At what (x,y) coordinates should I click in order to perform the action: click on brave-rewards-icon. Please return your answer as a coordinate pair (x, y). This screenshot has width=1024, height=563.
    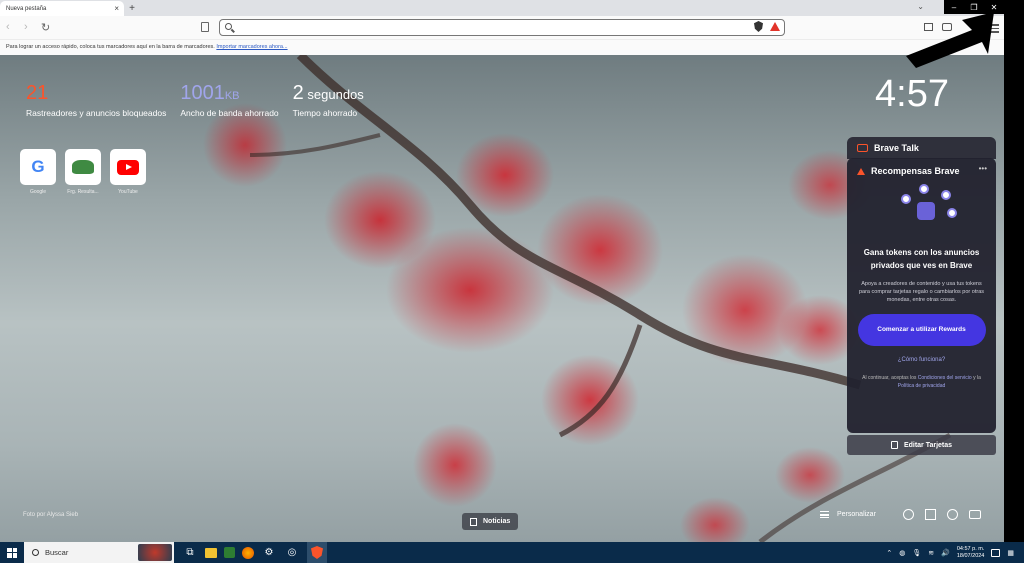
    Looking at the image, I should click on (775, 26).